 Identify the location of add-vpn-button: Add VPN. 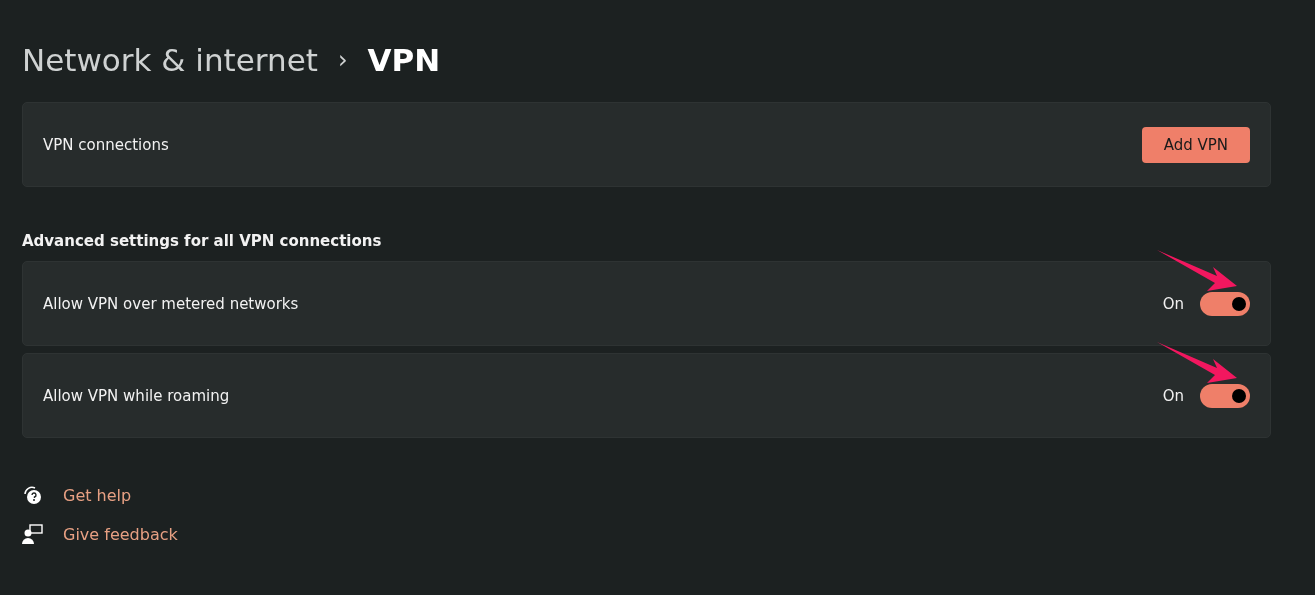
(1195, 144).